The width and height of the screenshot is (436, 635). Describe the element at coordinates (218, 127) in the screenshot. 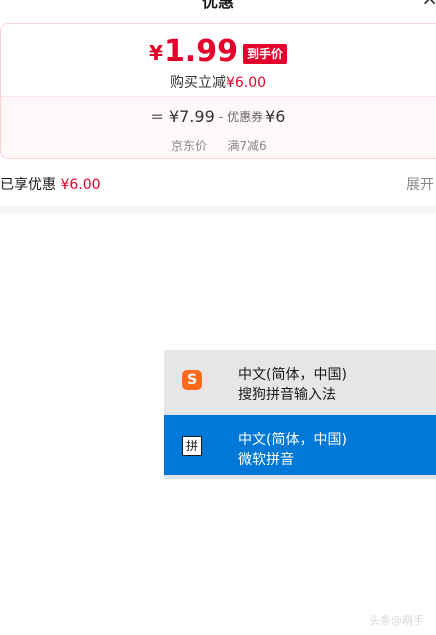

I see `price-breakdown: = ¥7.99 - 优惠券 ¥6 京东价 满7减6` at that location.